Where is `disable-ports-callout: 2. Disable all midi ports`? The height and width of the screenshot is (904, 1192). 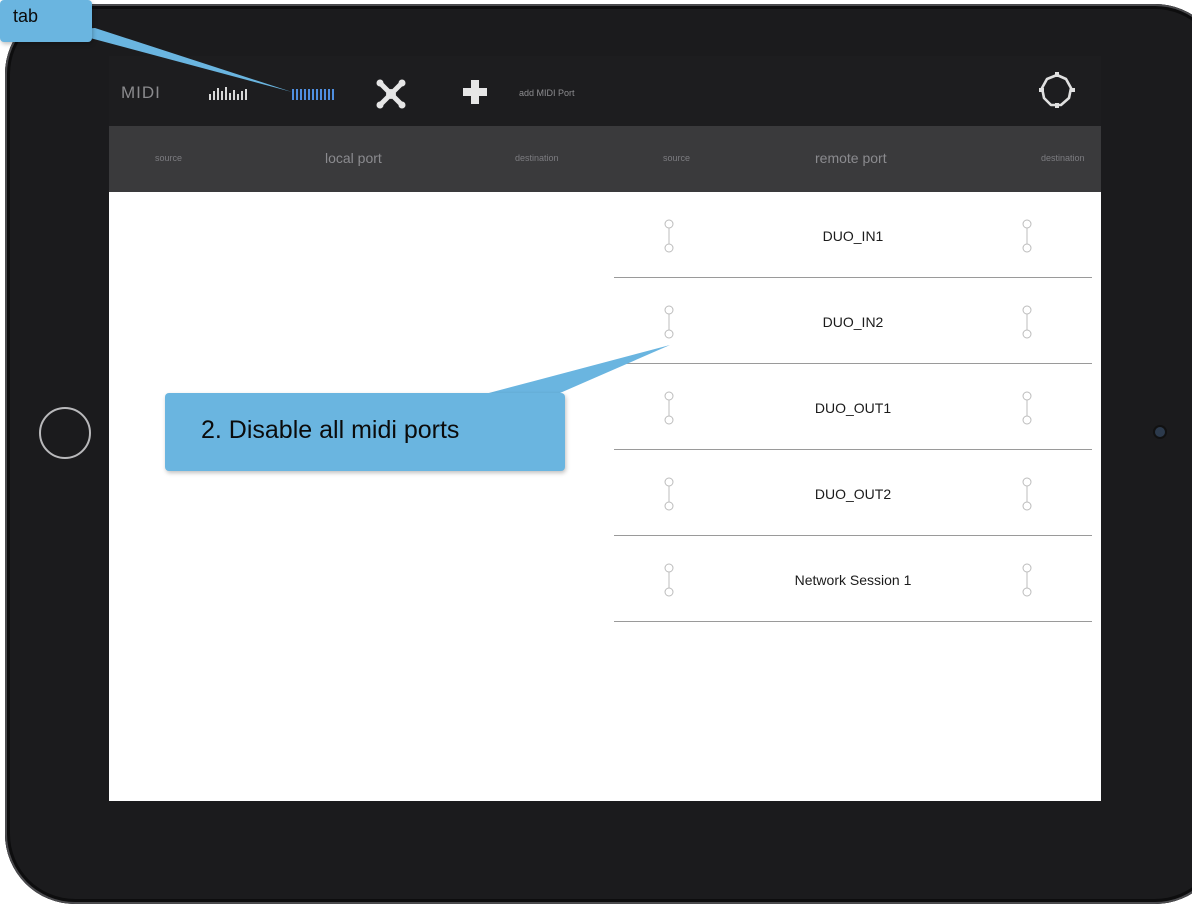
disable-ports-callout: 2. Disable all midi ports is located at coordinates (365, 432).